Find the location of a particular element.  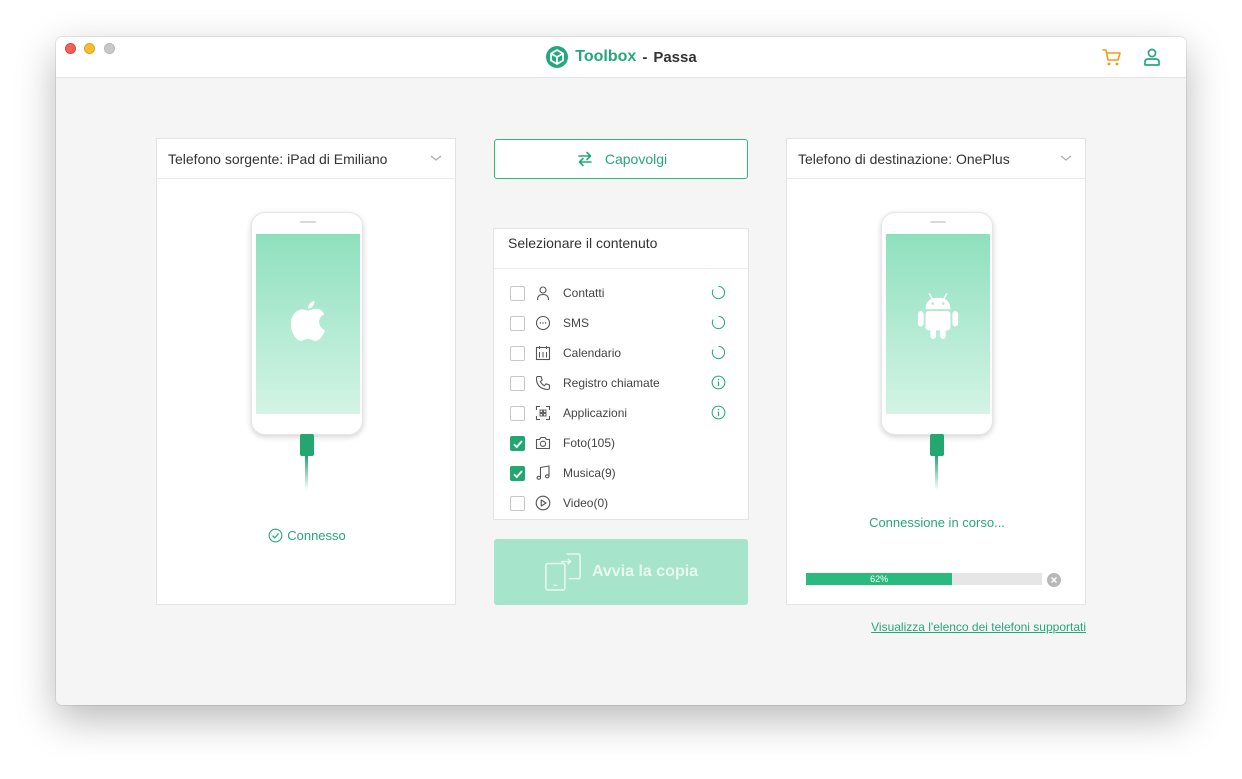

source-phone-selector: Telefono sorgente: iPad di Emiliano is located at coordinates (306, 159).